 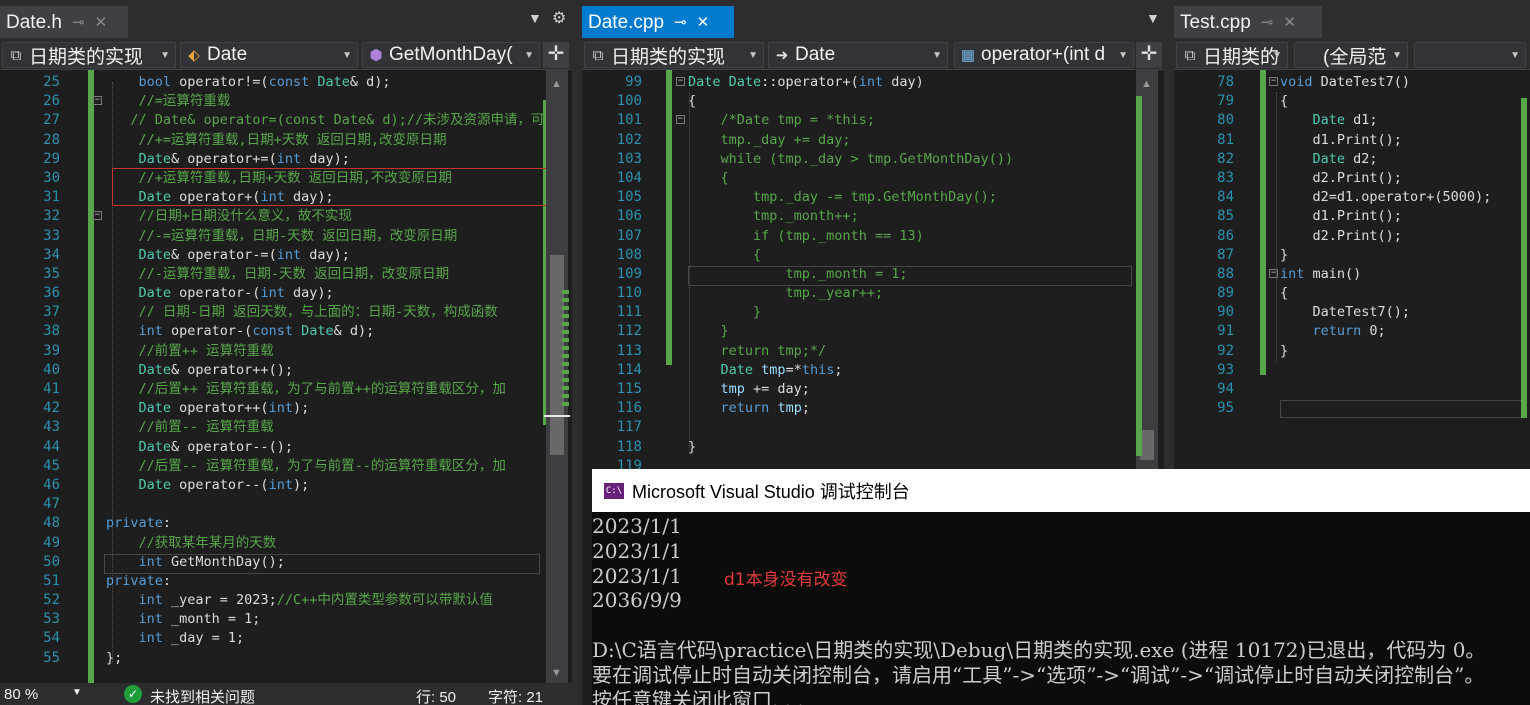 I want to click on code-line: 116 return tmp;, so click(x=873, y=408).